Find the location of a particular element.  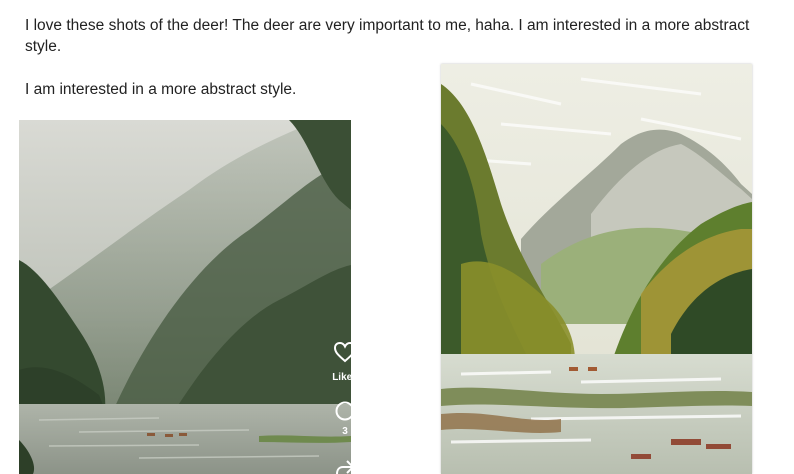

comment-button: 3 is located at coordinates (337, 418).